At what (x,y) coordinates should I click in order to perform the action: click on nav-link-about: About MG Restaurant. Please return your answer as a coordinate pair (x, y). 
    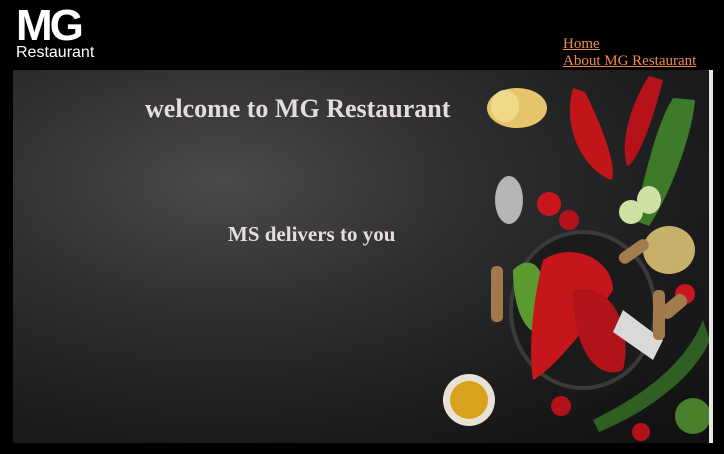
    Looking at the image, I should click on (629, 61).